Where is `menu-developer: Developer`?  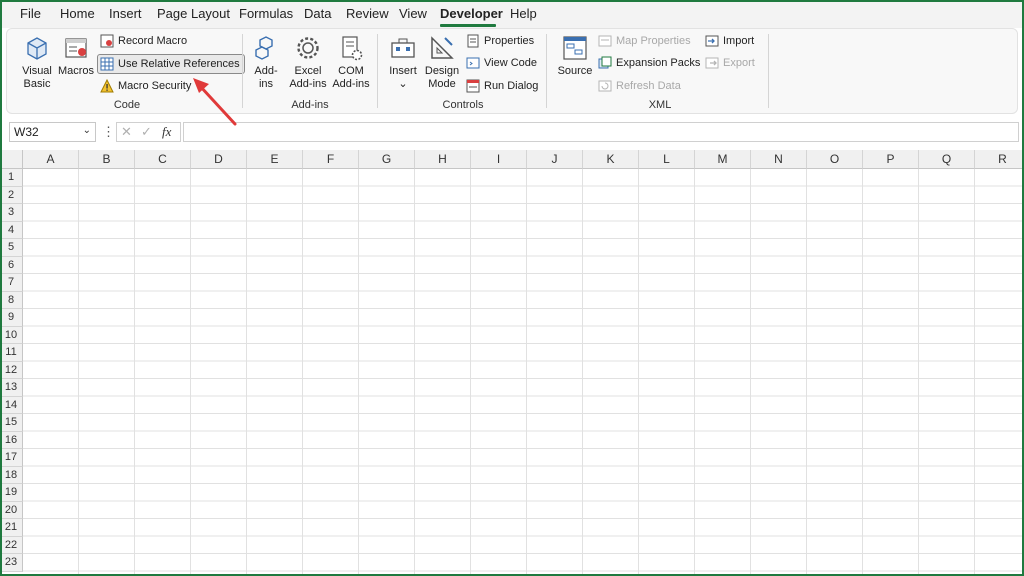
menu-developer: Developer is located at coordinates (471, 13).